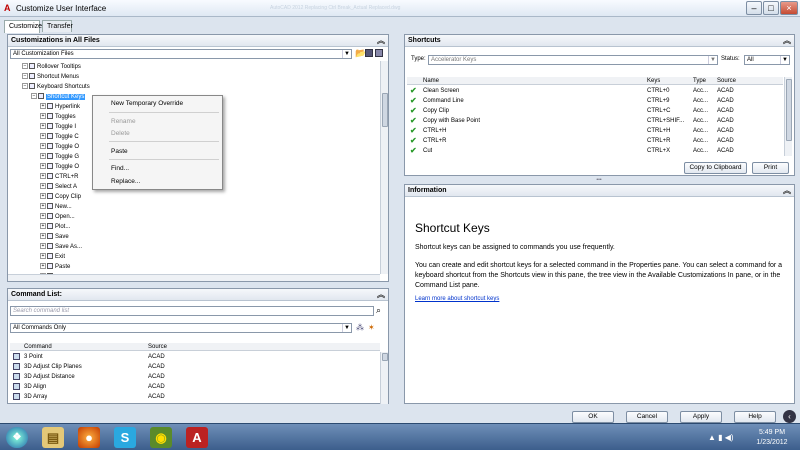 The image size is (800, 450). What do you see at coordinates (197, 437) in the screenshot?
I see `autocad-taskbar-icon: A` at bounding box center [197, 437].